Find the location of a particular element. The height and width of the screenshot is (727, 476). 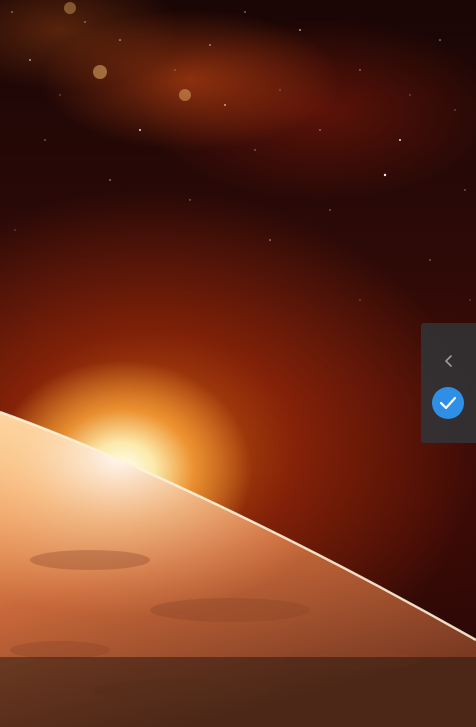

wallpaper-action-panel is located at coordinates (448, 383).